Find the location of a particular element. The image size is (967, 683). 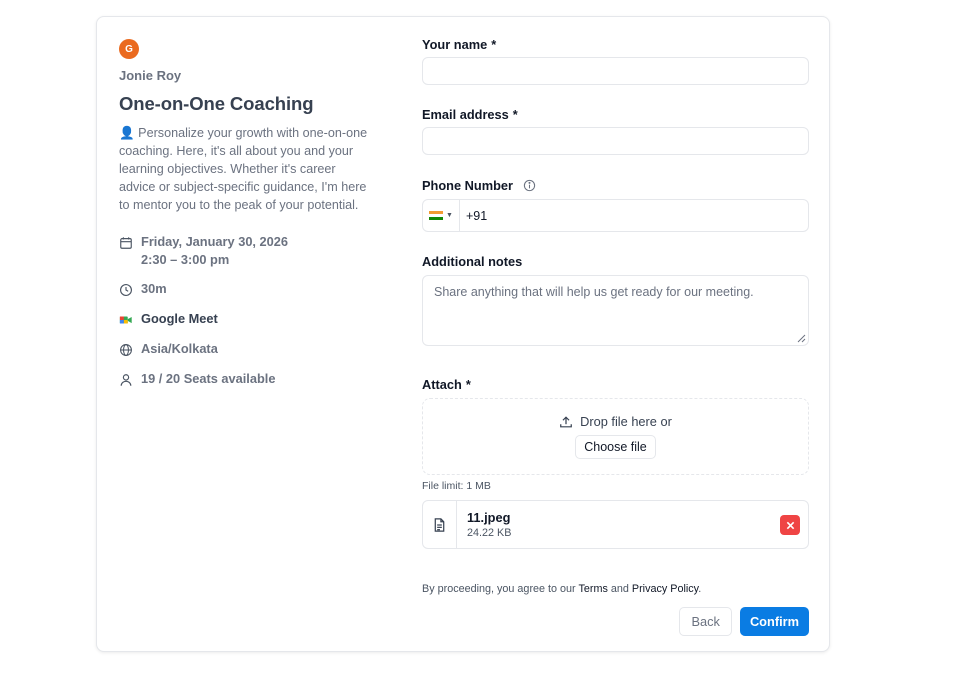

file-dropzone: Drop file here or Choose file is located at coordinates (615, 436).